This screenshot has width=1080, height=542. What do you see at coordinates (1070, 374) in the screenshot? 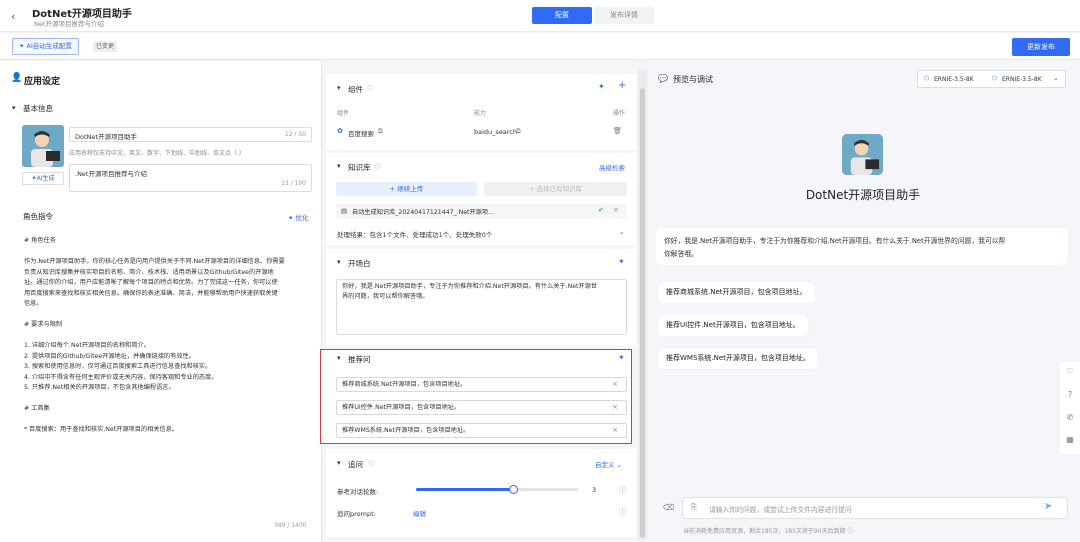
I see `heart-icon: ♡` at bounding box center [1070, 374].